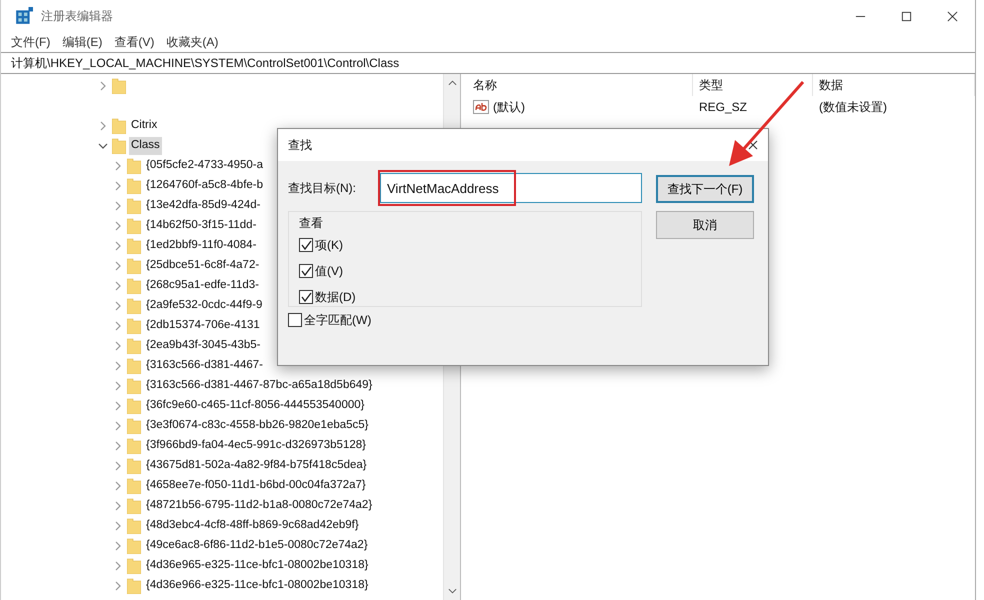  What do you see at coordinates (723, 107) in the screenshot?
I see `value-type: REG_SZ` at bounding box center [723, 107].